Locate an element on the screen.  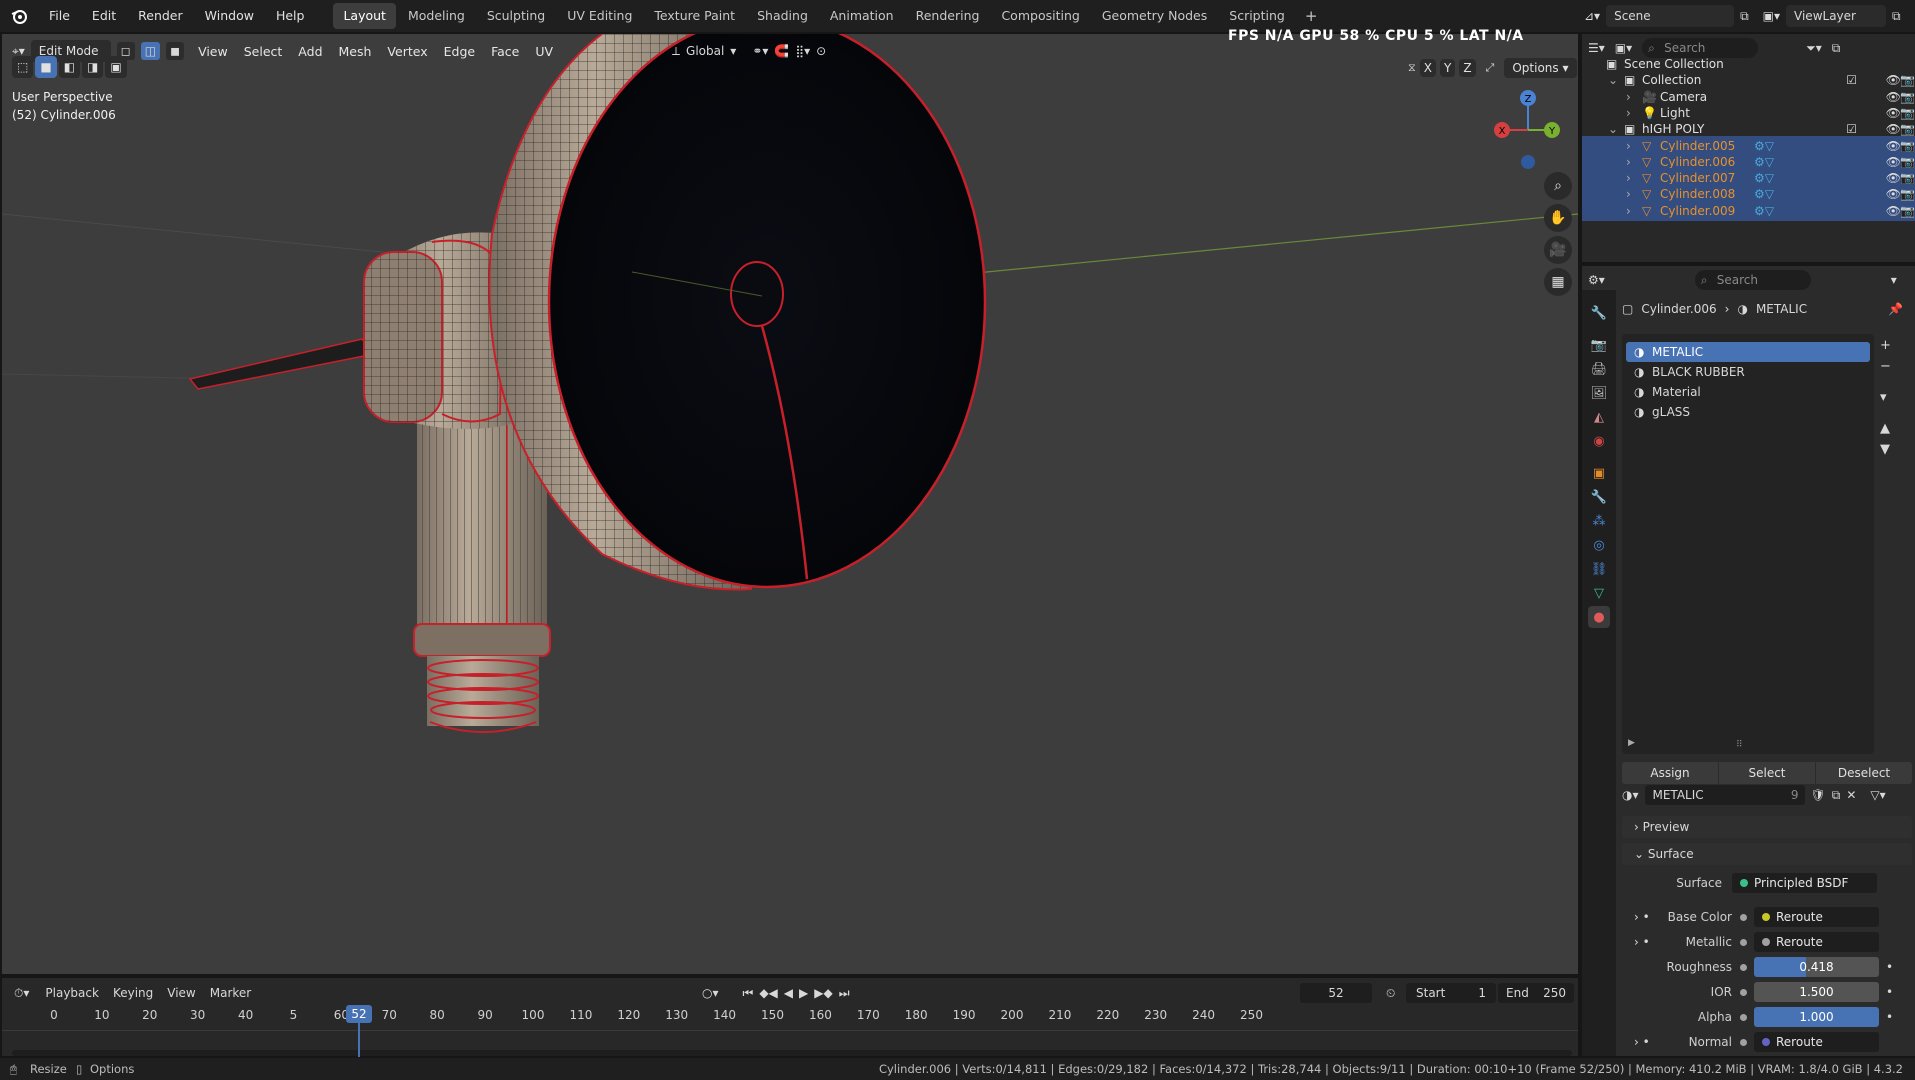
timeline-menu-view: View is located at coordinates (181, 993).